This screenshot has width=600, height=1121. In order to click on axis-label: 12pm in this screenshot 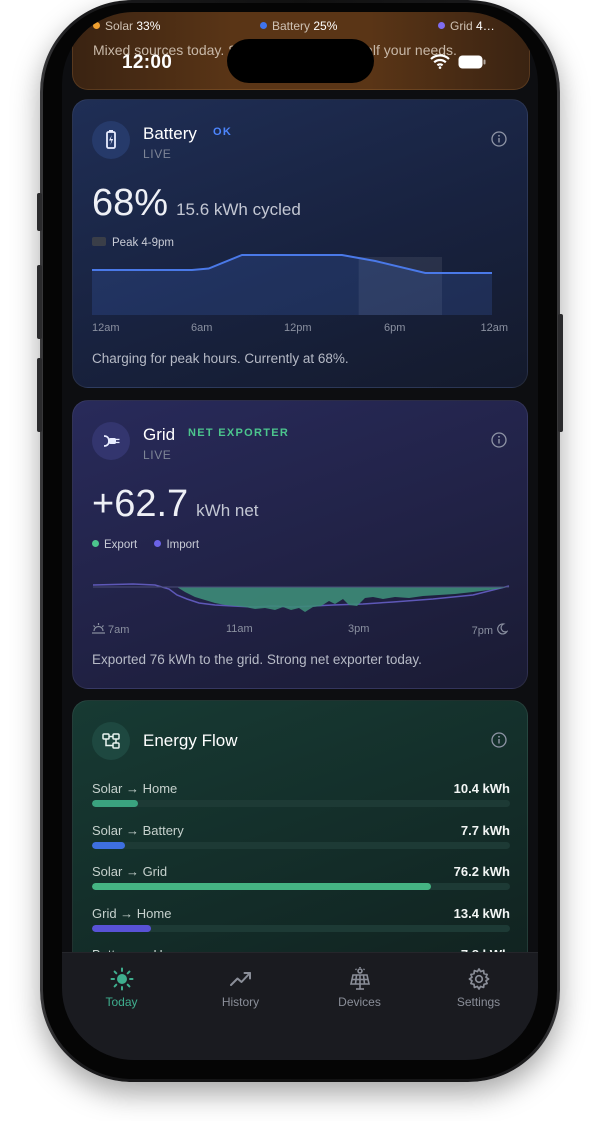, I will do `click(298, 328)`.